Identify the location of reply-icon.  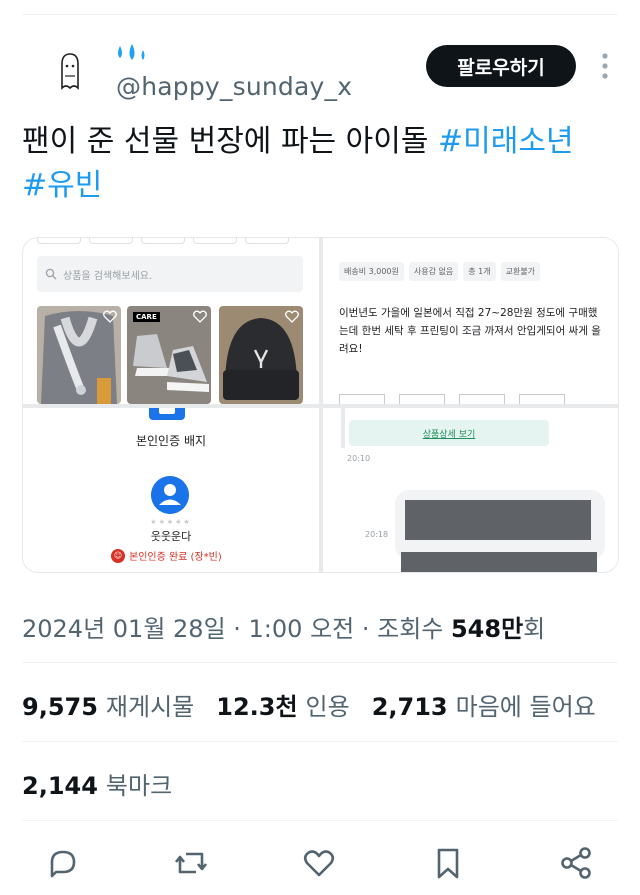
(63, 863).